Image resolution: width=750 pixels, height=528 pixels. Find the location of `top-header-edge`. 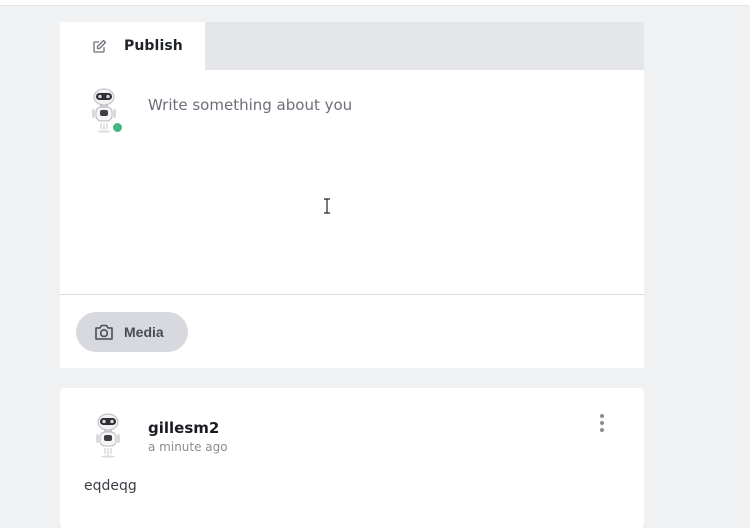

top-header-edge is located at coordinates (375, 3).